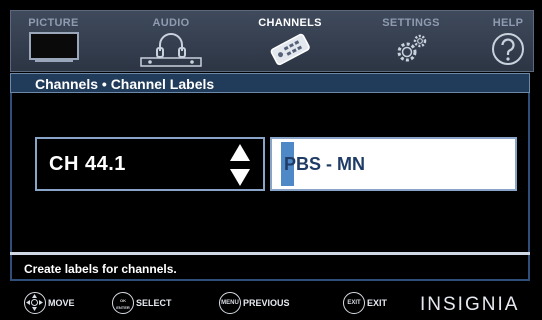 The image size is (542, 320). I want to click on hint-move-label: MOVE, so click(61, 303).